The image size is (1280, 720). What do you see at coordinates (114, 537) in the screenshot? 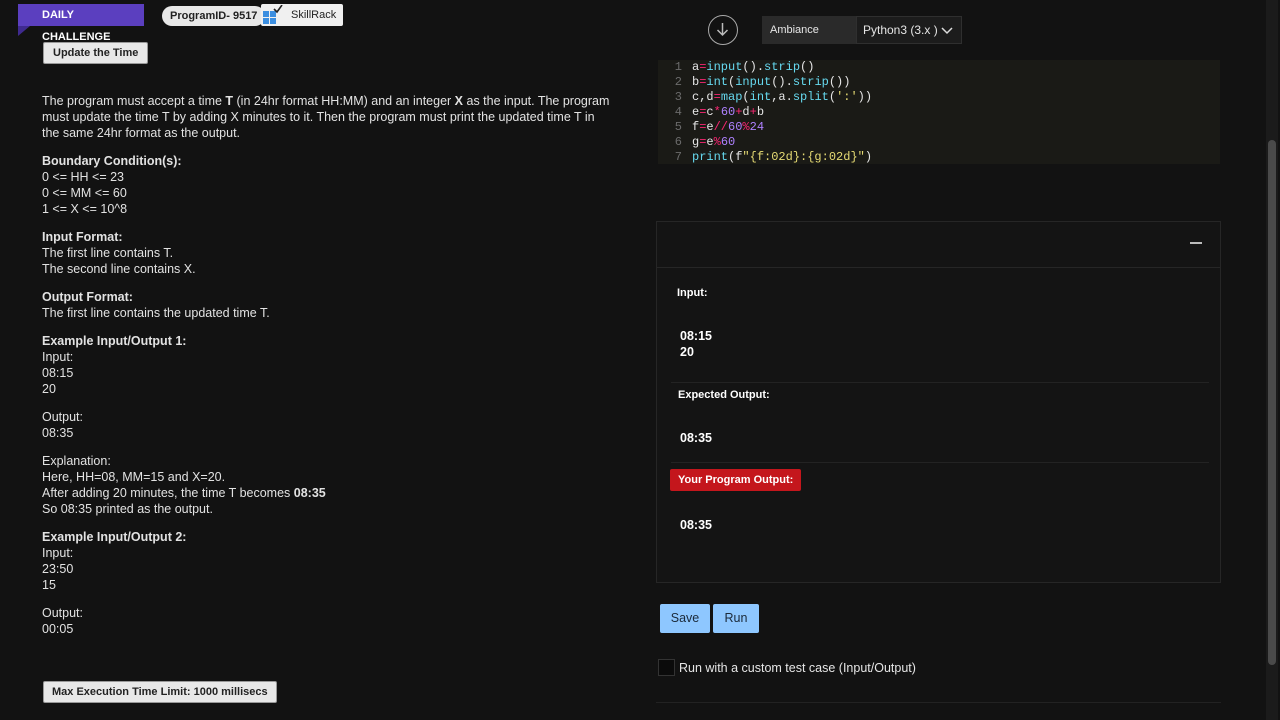
I see `example-2-heading: Example Input/Output 2:` at bounding box center [114, 537].